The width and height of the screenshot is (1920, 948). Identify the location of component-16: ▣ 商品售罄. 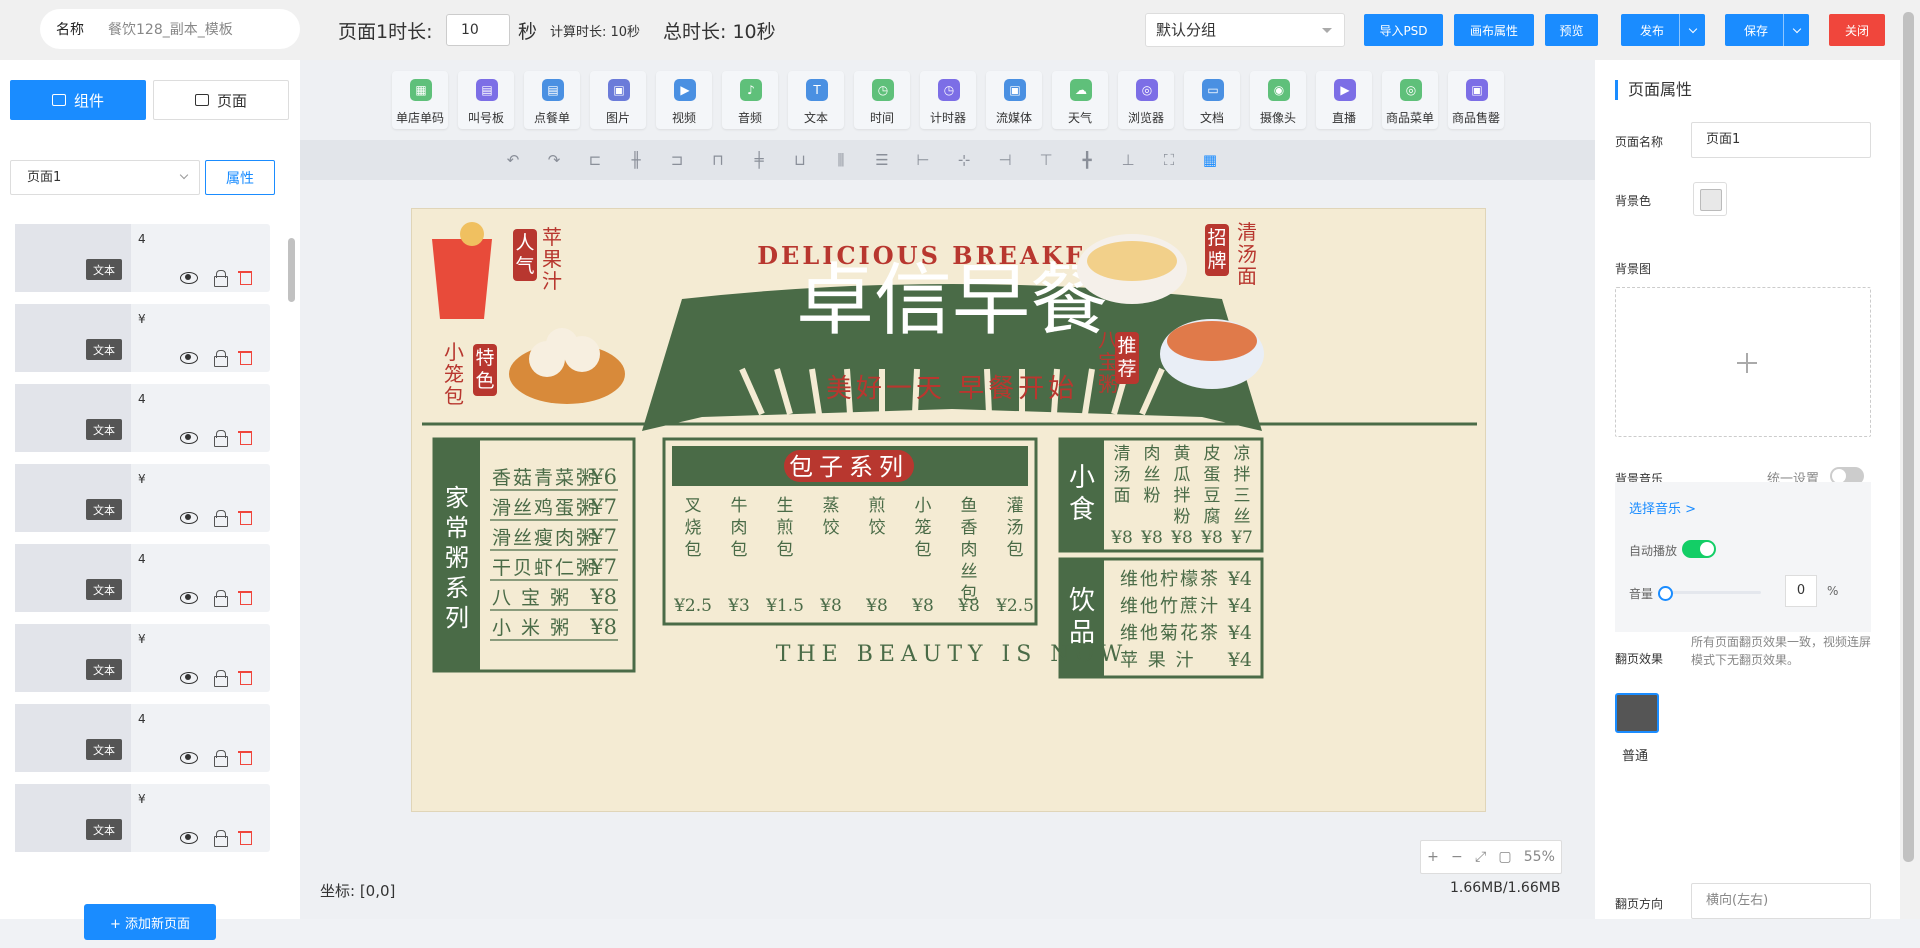
(1476, 100).